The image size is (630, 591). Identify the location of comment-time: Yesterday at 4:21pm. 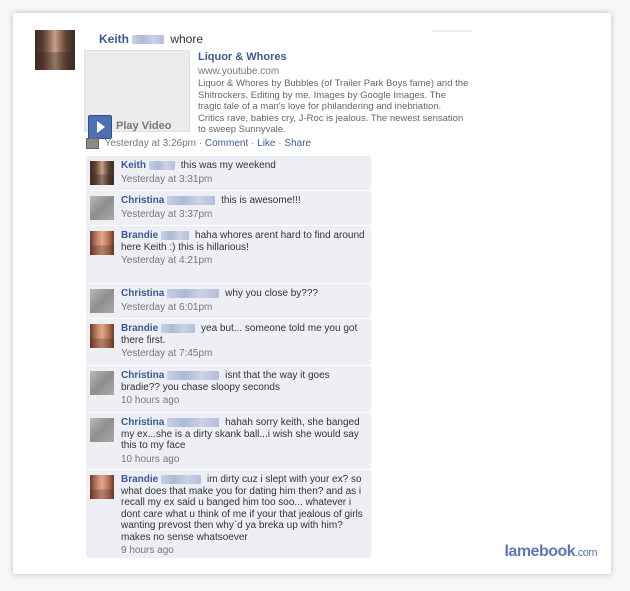
(245, 261).